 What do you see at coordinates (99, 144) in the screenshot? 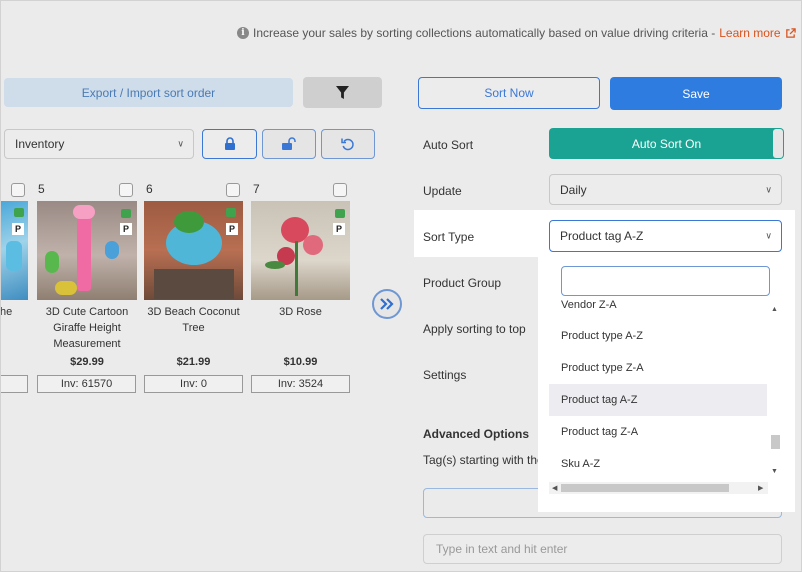
I see `sort-by-select: Inventory ∨` at bounding box center [99, 144].